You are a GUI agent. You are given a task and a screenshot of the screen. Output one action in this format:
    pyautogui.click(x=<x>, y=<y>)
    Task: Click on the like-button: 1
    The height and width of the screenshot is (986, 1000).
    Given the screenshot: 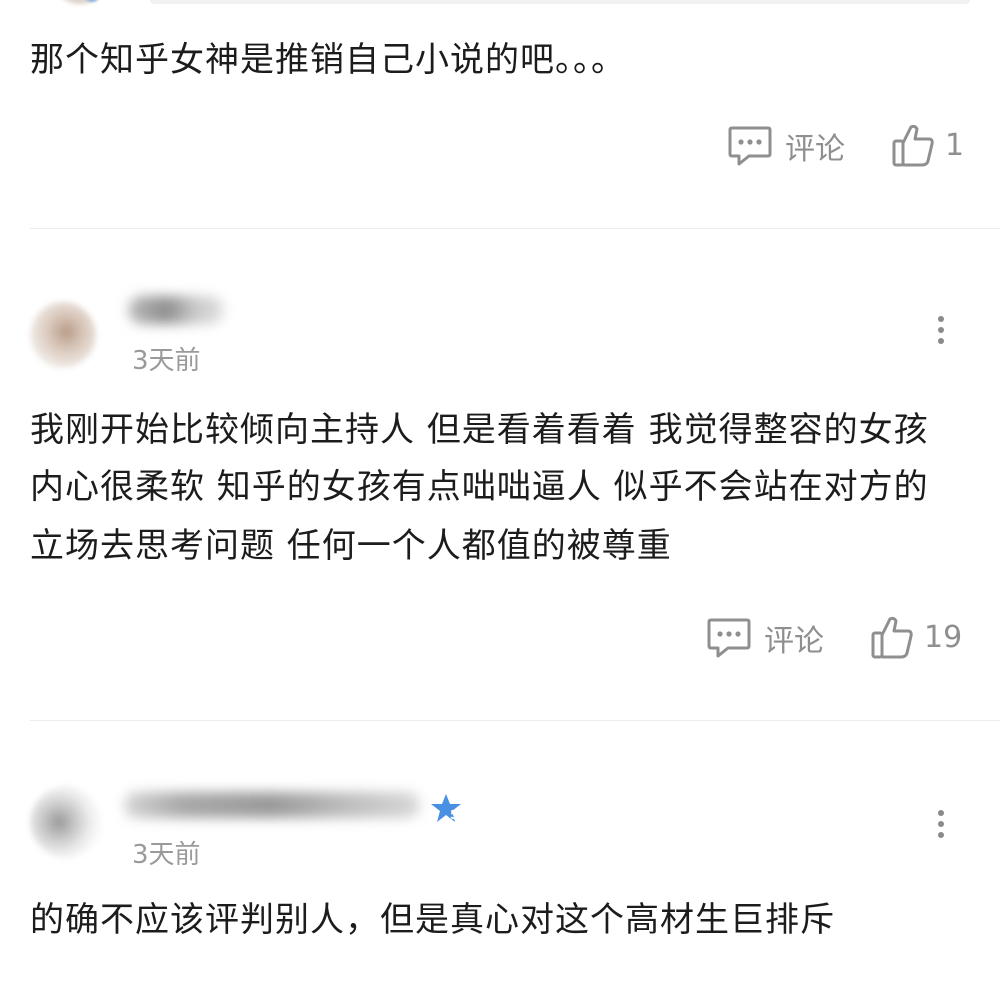 What is the action you would take?
    pyautogui.click(x=927, y=145)
    